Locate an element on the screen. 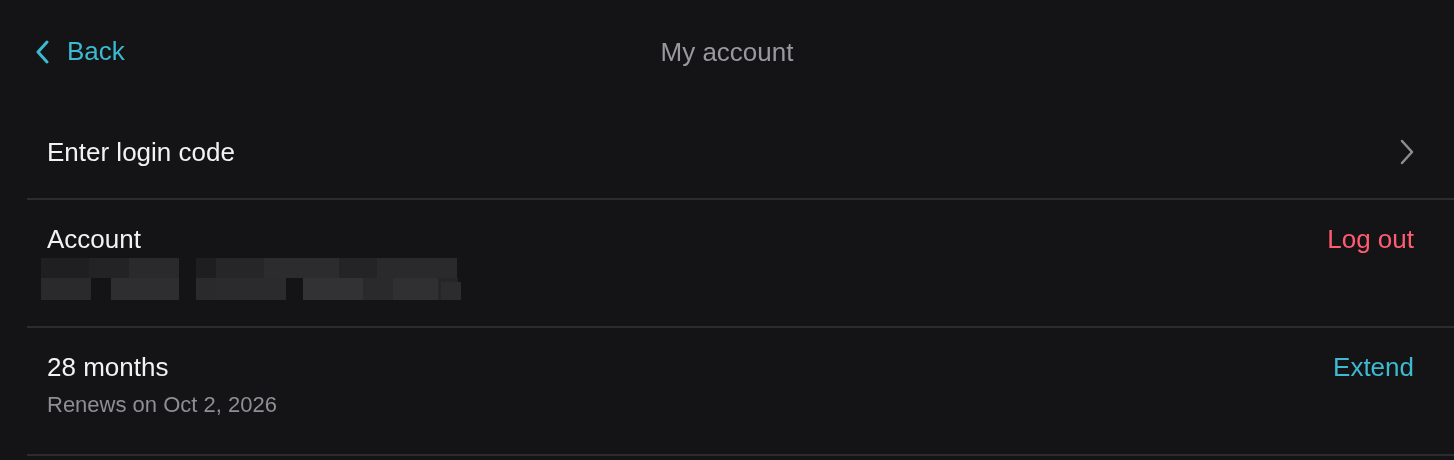 This screenshot has width=1454, height=460. action-link: Log out is located at coordinates (1370, 239).